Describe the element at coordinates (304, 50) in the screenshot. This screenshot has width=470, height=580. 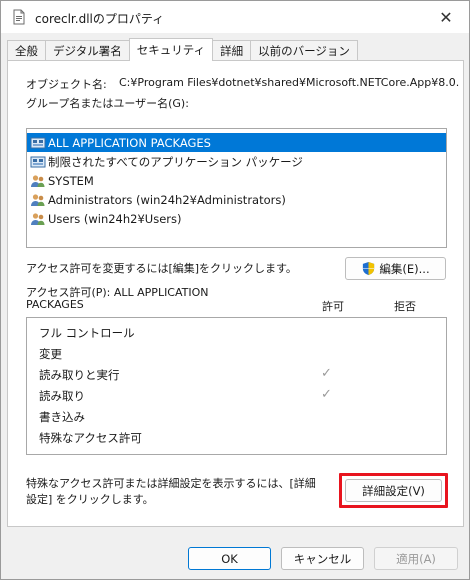
I see `tab-previous-versions: 以前のバージョン` at that location.